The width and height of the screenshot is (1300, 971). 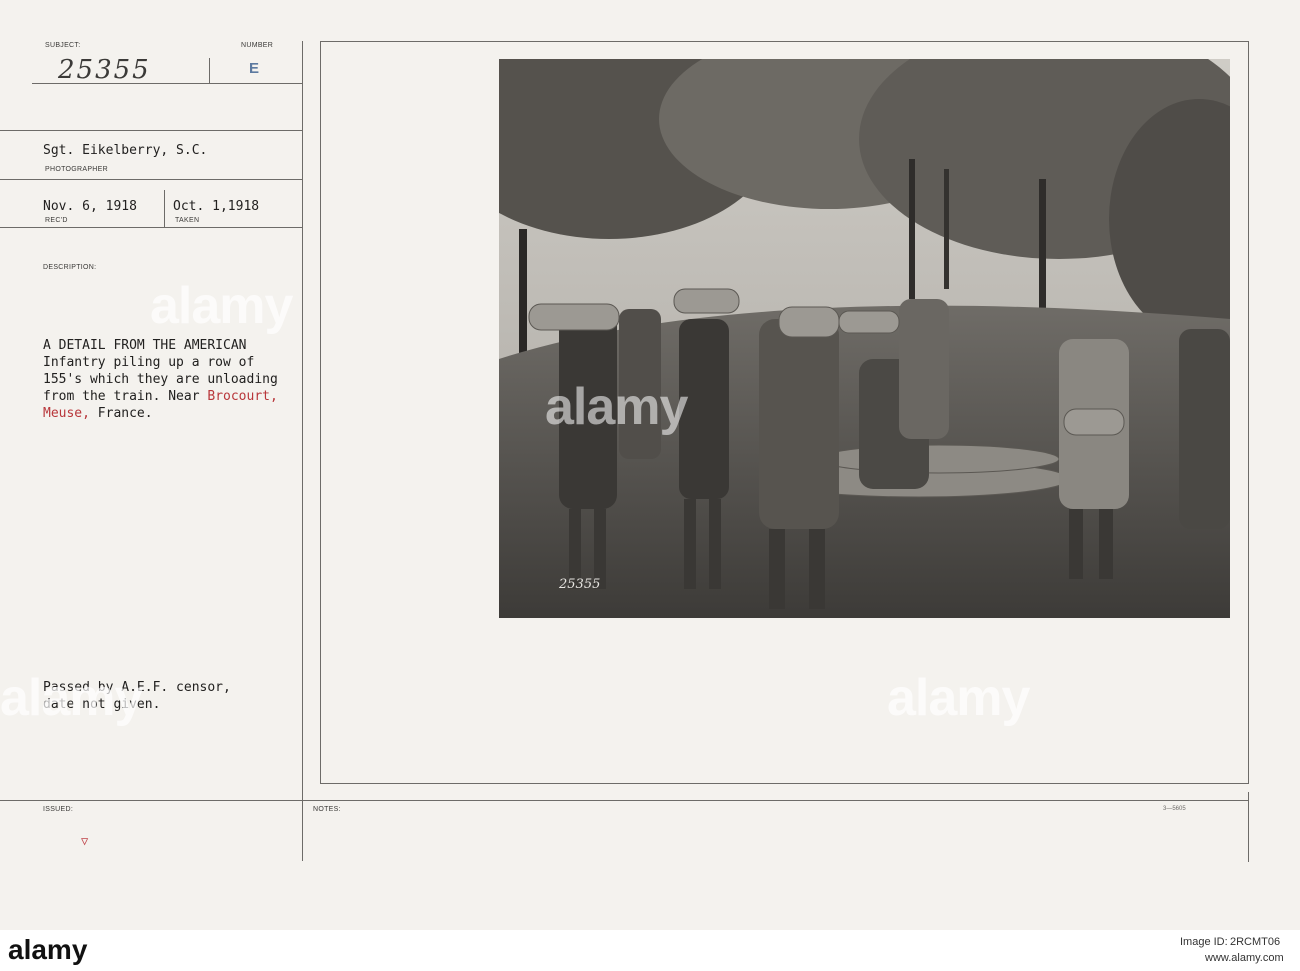 I want to click on description-line-2: Infantry piling up a row of, so click(x=149, y=362).